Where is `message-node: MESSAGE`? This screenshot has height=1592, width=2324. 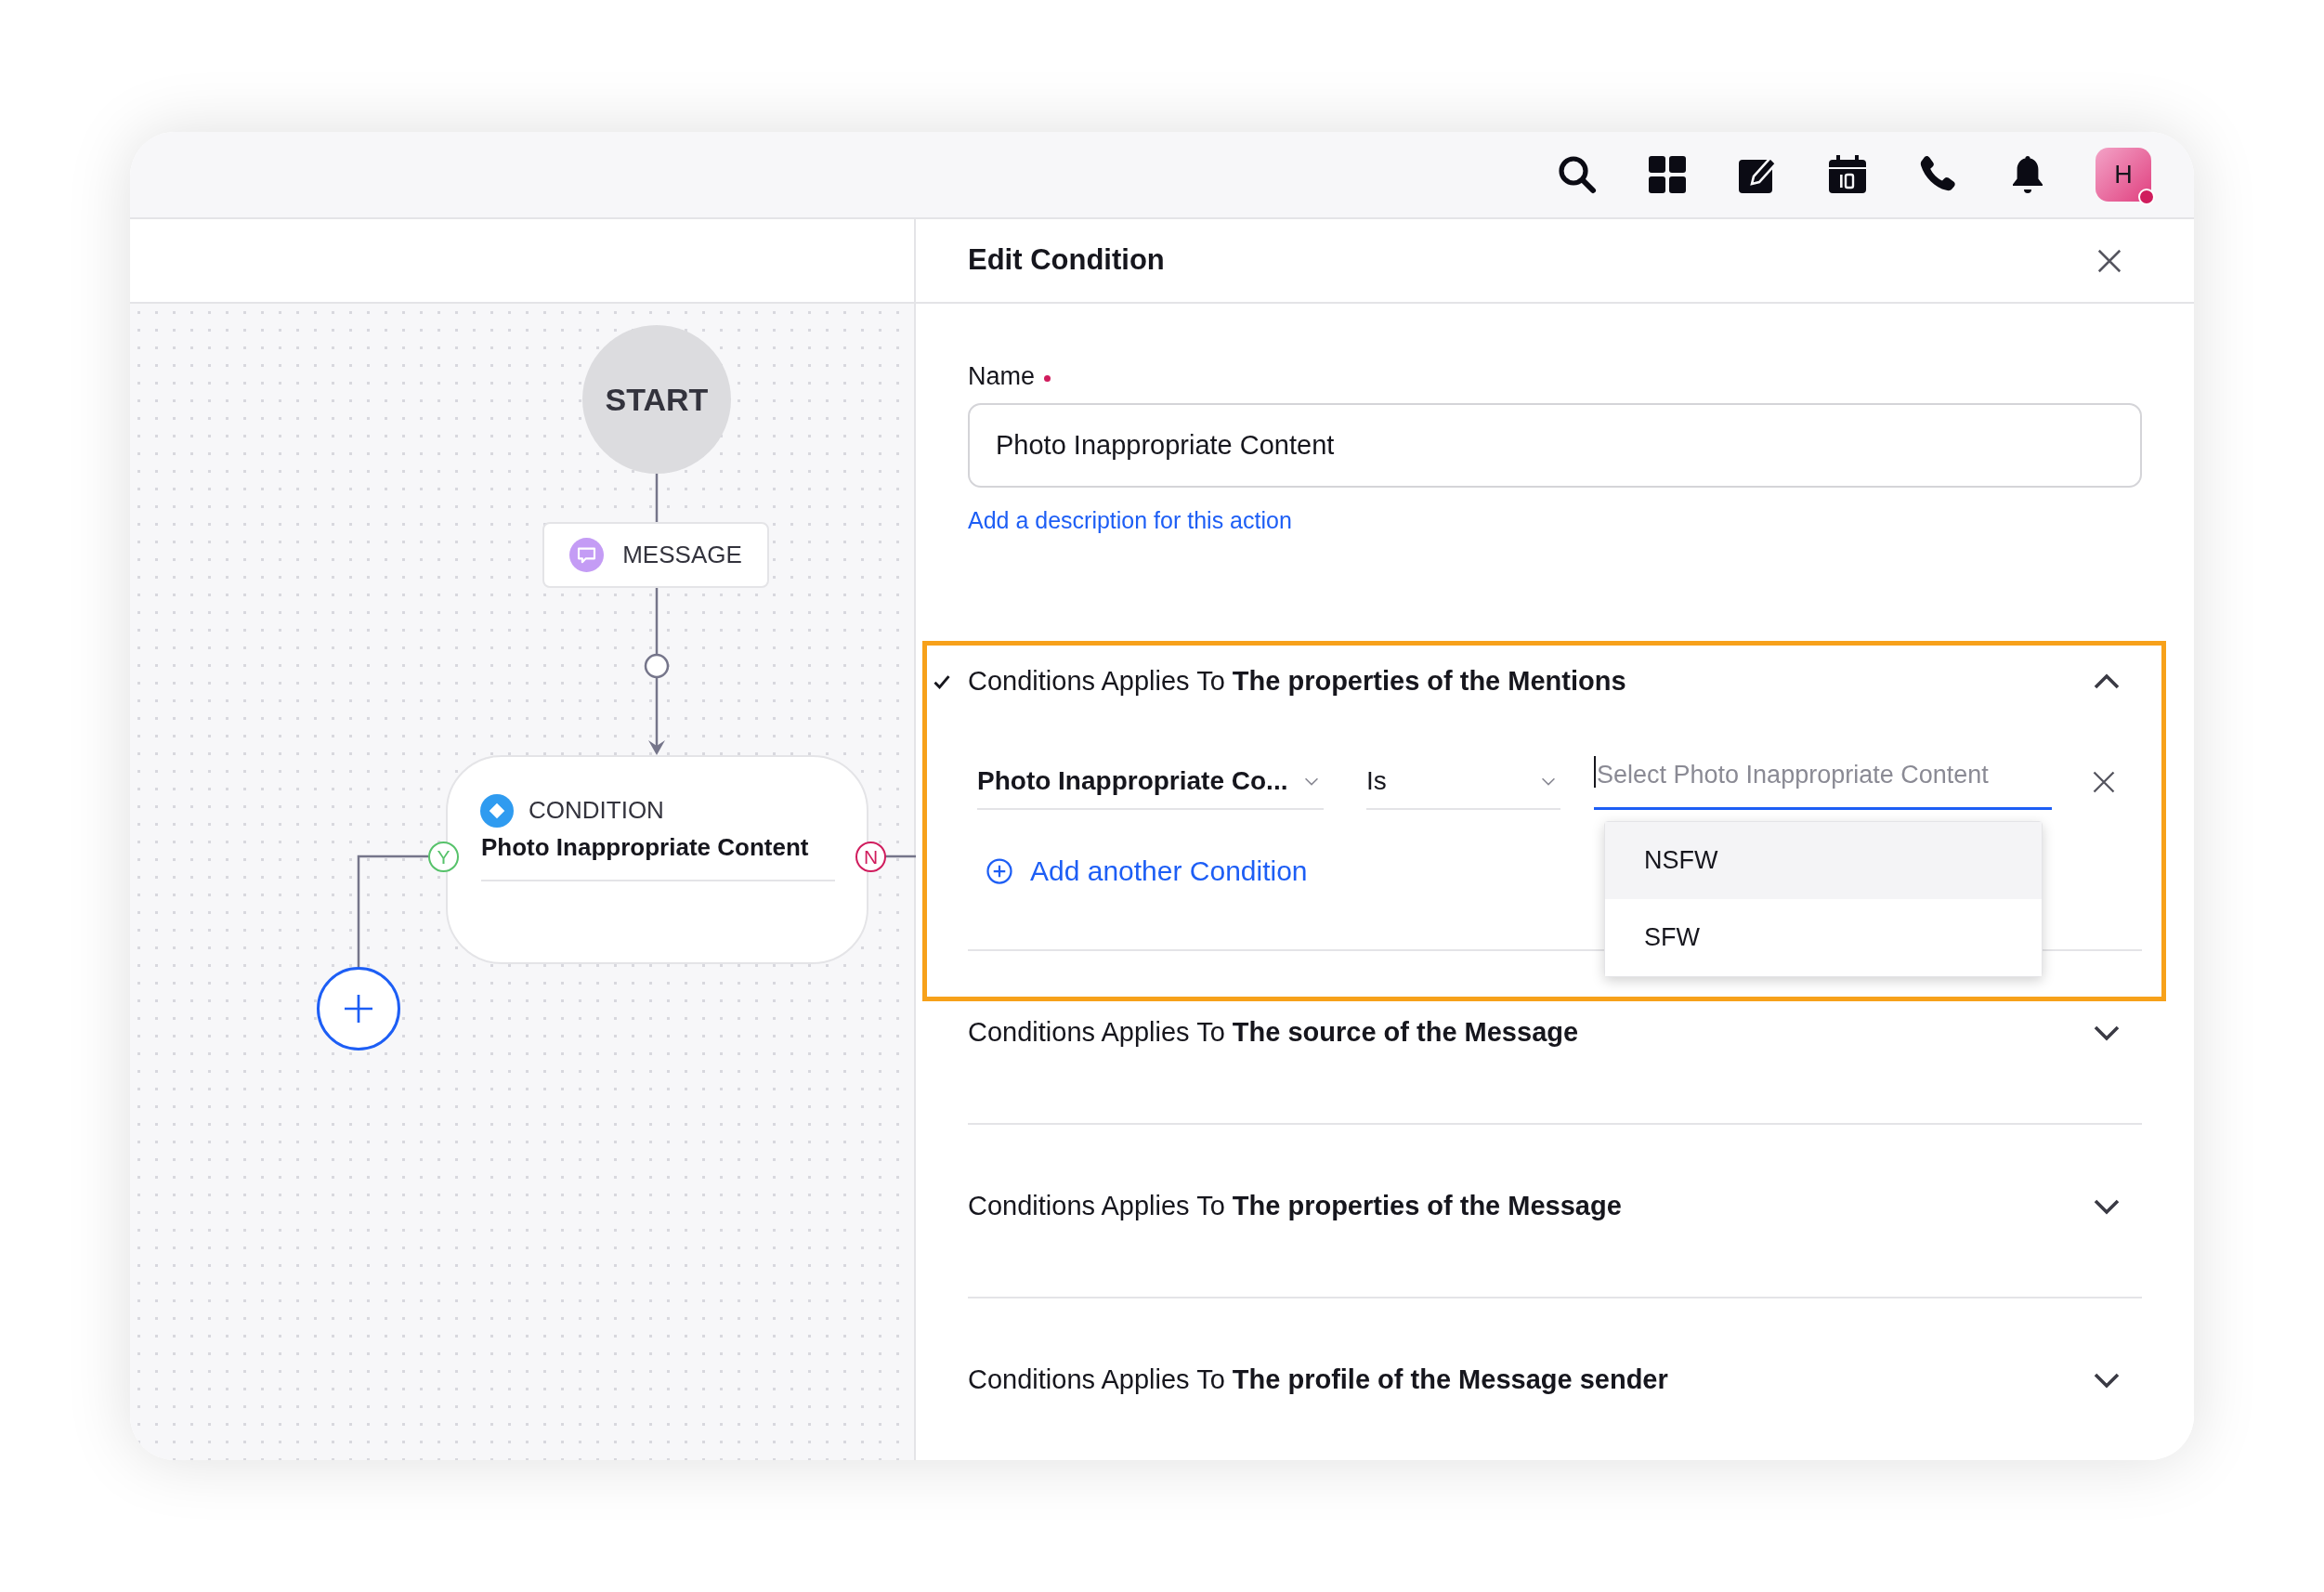 message-node: MESSAGE is located at coordinates (655, 555).